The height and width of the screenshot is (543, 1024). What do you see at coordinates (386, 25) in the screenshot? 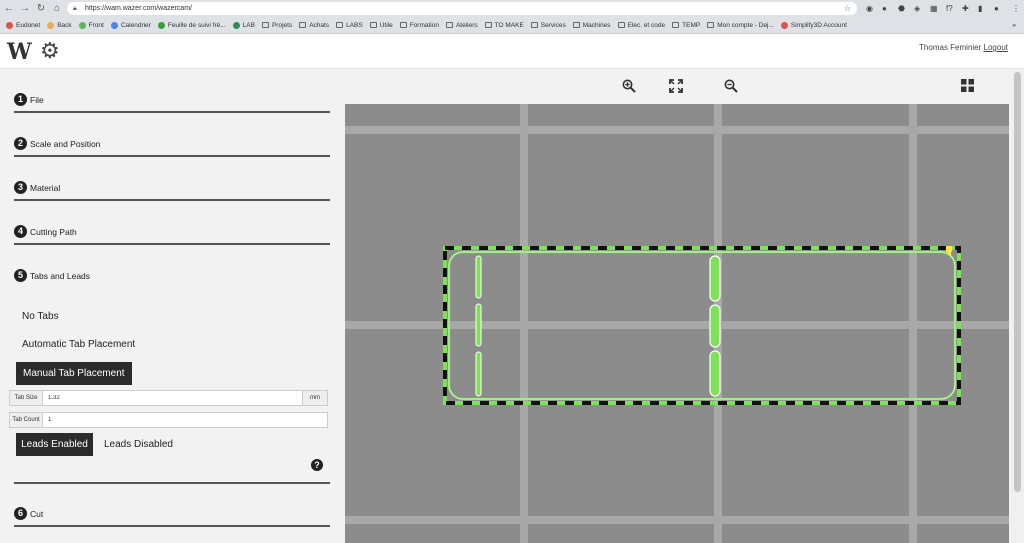
I see `bookmark-label: Utile` at bounding box center [386, 25].